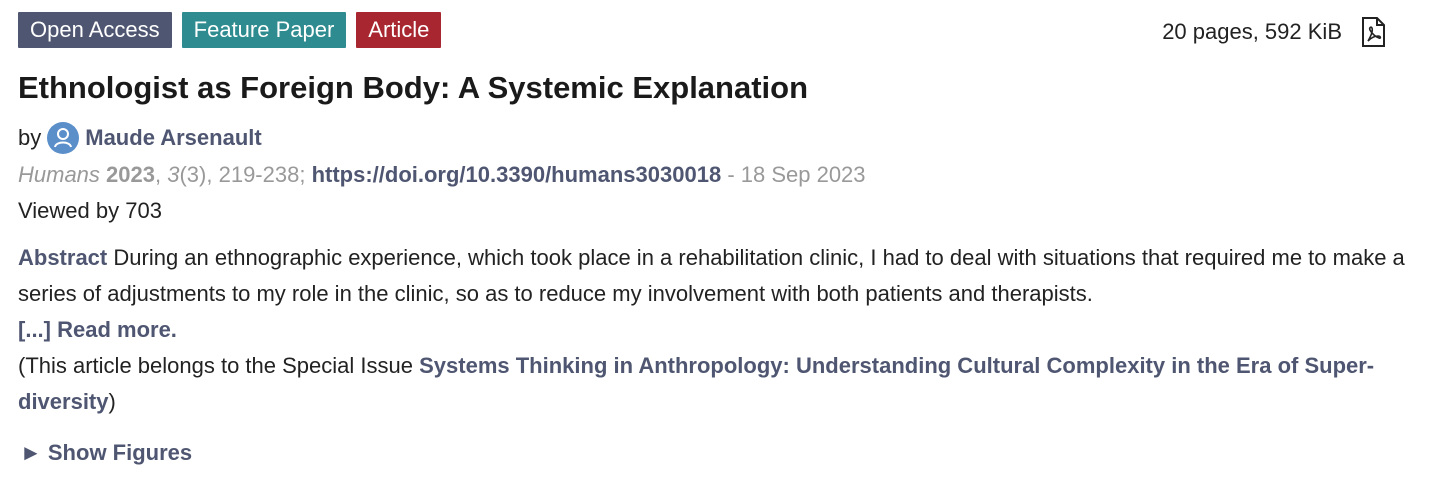 Image resolution: width=1448 pixels, height=482 pixels. Describe the element at coordinates (1252, 31) in the screenshot. I see `pdf-info-text: 20 pages, 592 KiB` at that location.